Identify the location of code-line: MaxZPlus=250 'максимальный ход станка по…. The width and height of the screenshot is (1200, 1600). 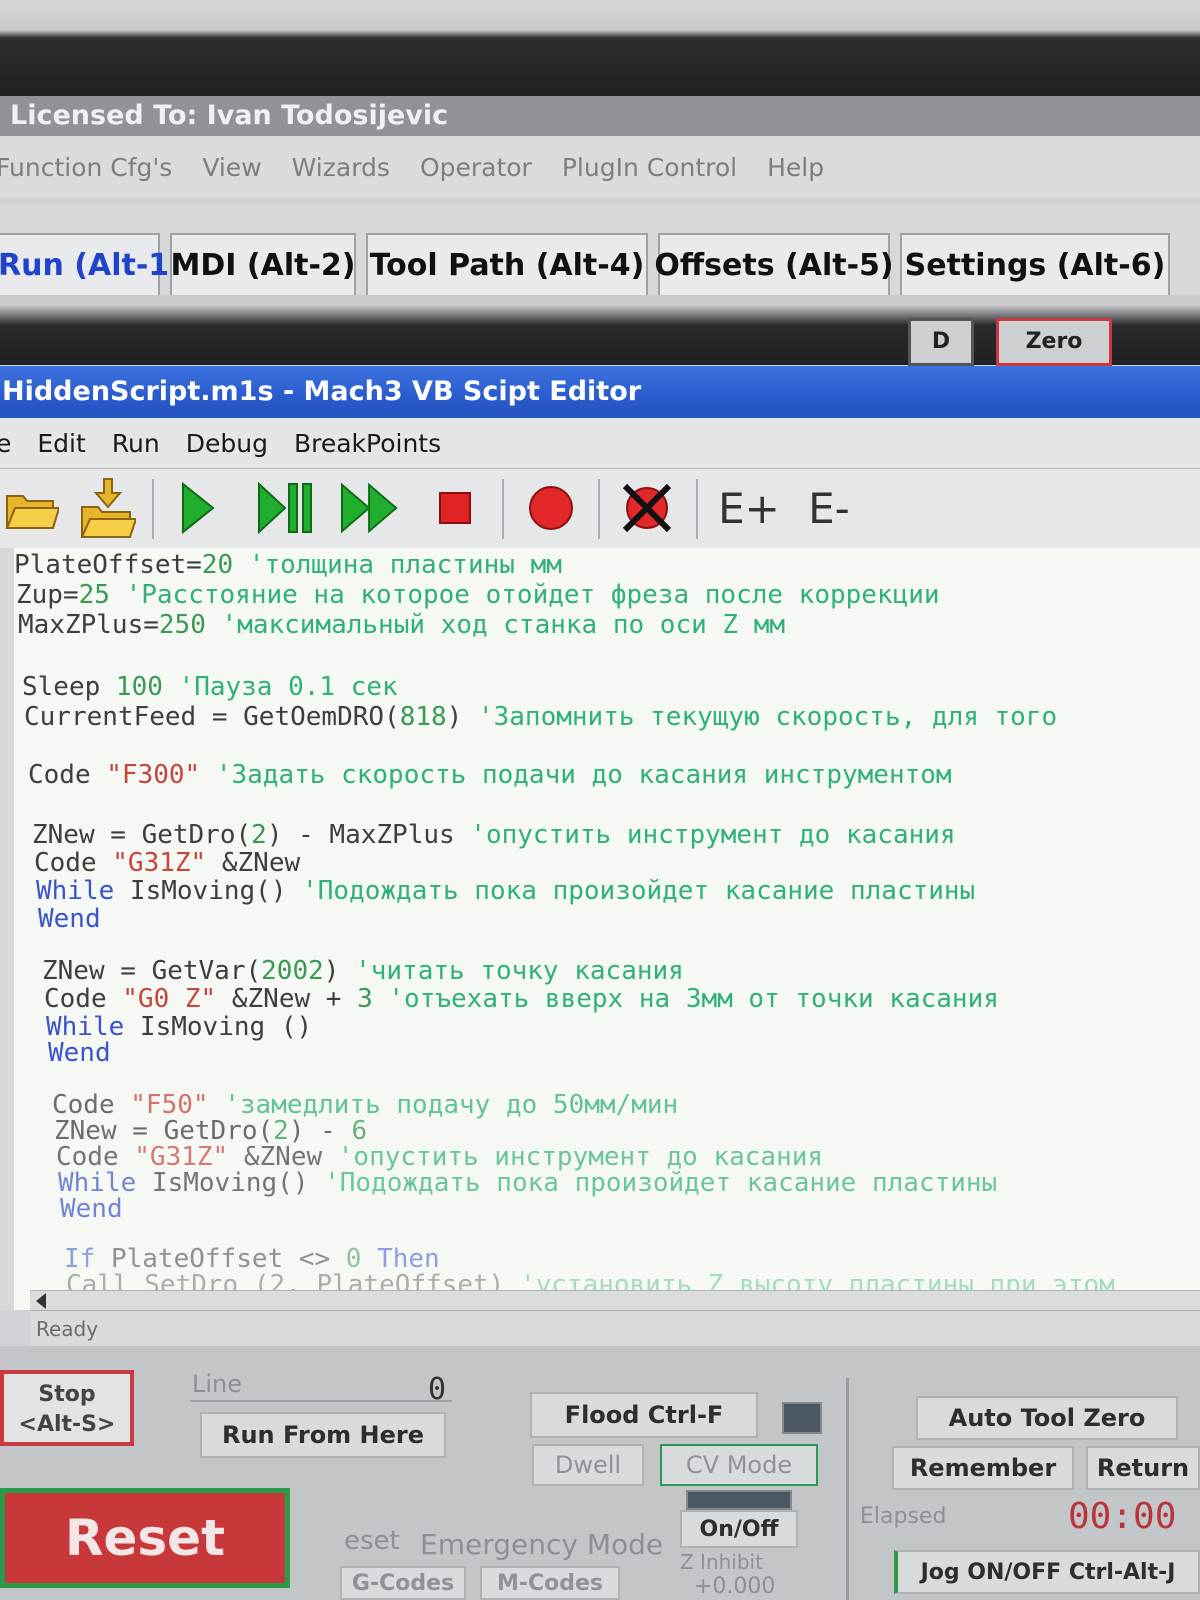
(402, 625).